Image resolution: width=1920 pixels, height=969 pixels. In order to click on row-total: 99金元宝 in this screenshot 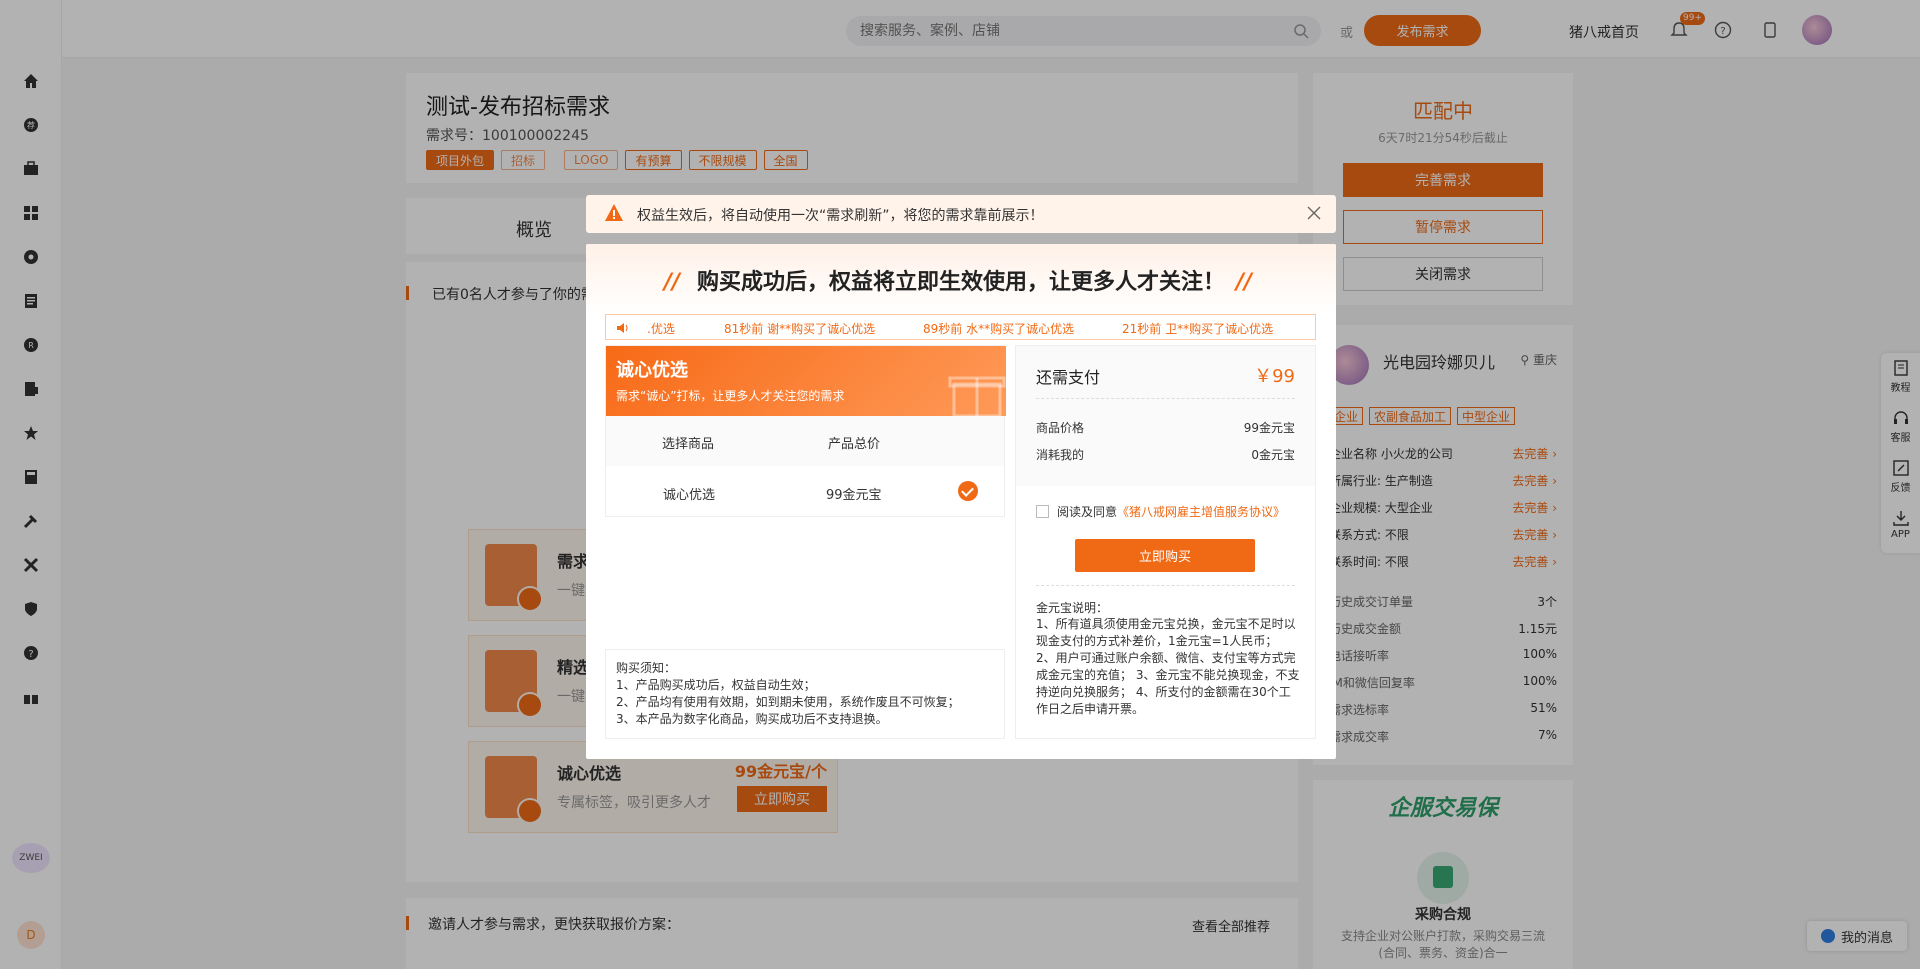, I will do `click(854, 495)`.